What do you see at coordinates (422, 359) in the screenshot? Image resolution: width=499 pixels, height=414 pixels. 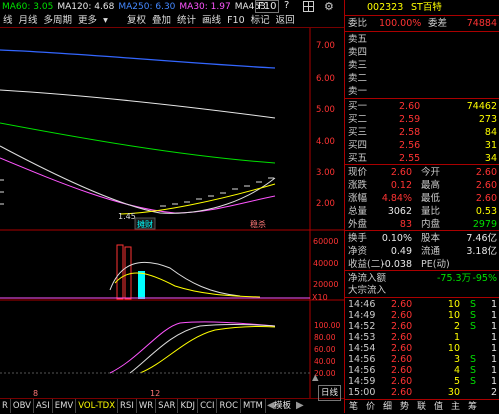 I see `tick-row: 14:56 2.60 3 S 1` at bounding box center [422, 359].